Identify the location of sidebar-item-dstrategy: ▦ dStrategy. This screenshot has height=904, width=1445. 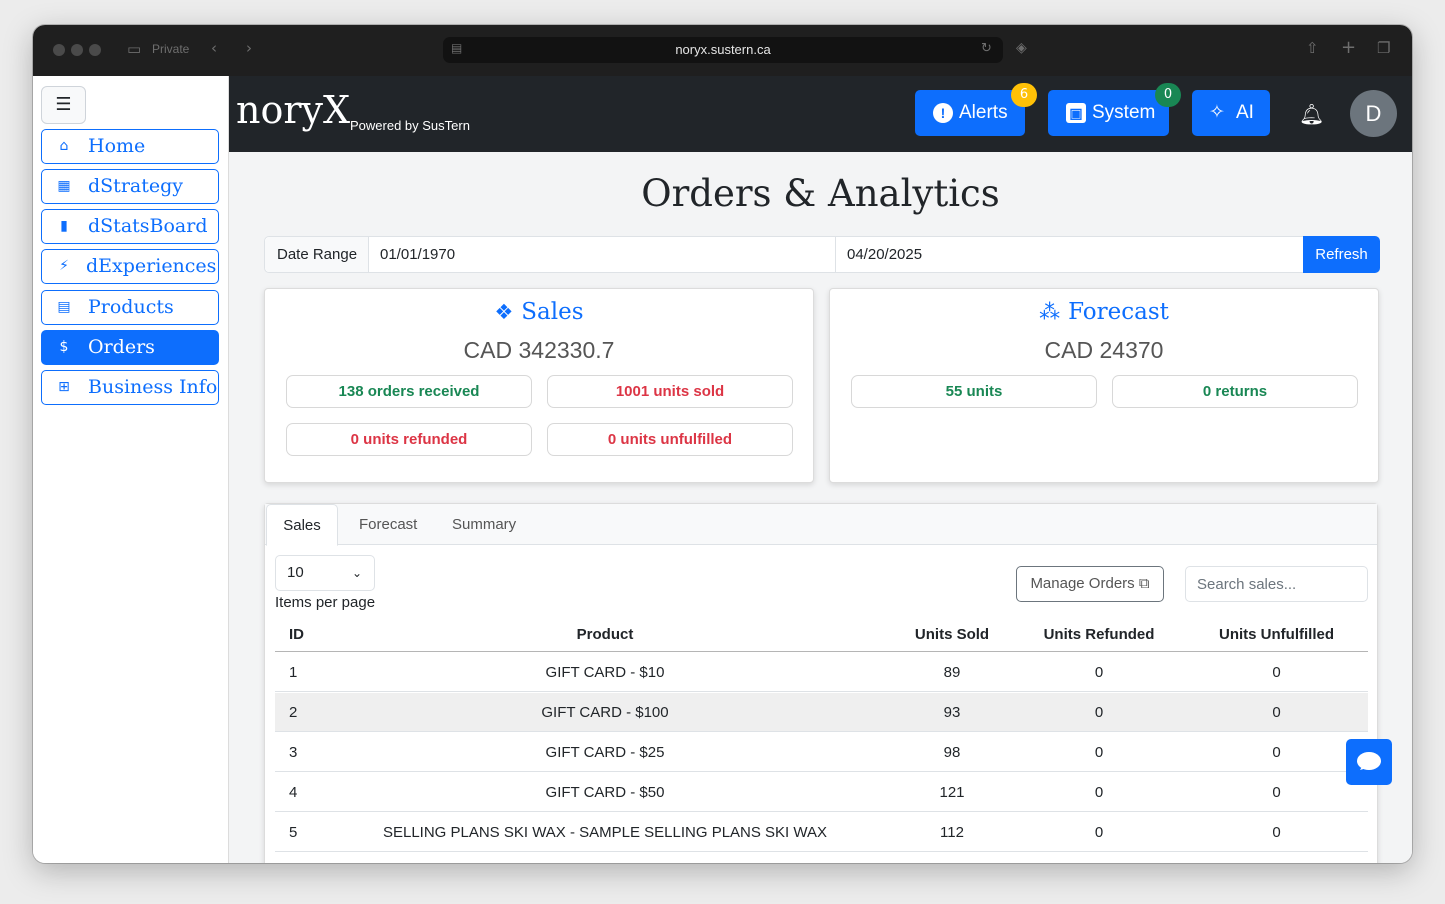
(130, 186).